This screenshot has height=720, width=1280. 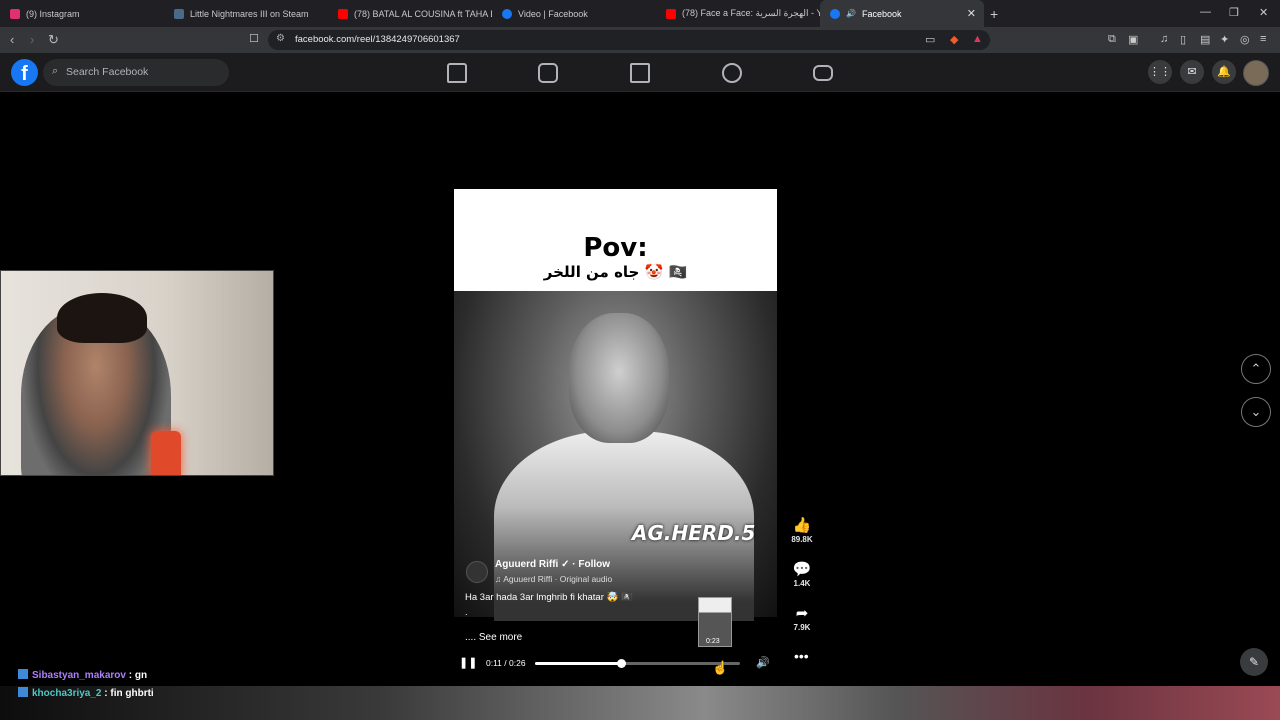 I want to click on instagram-icon, so click(x=15, y=13).